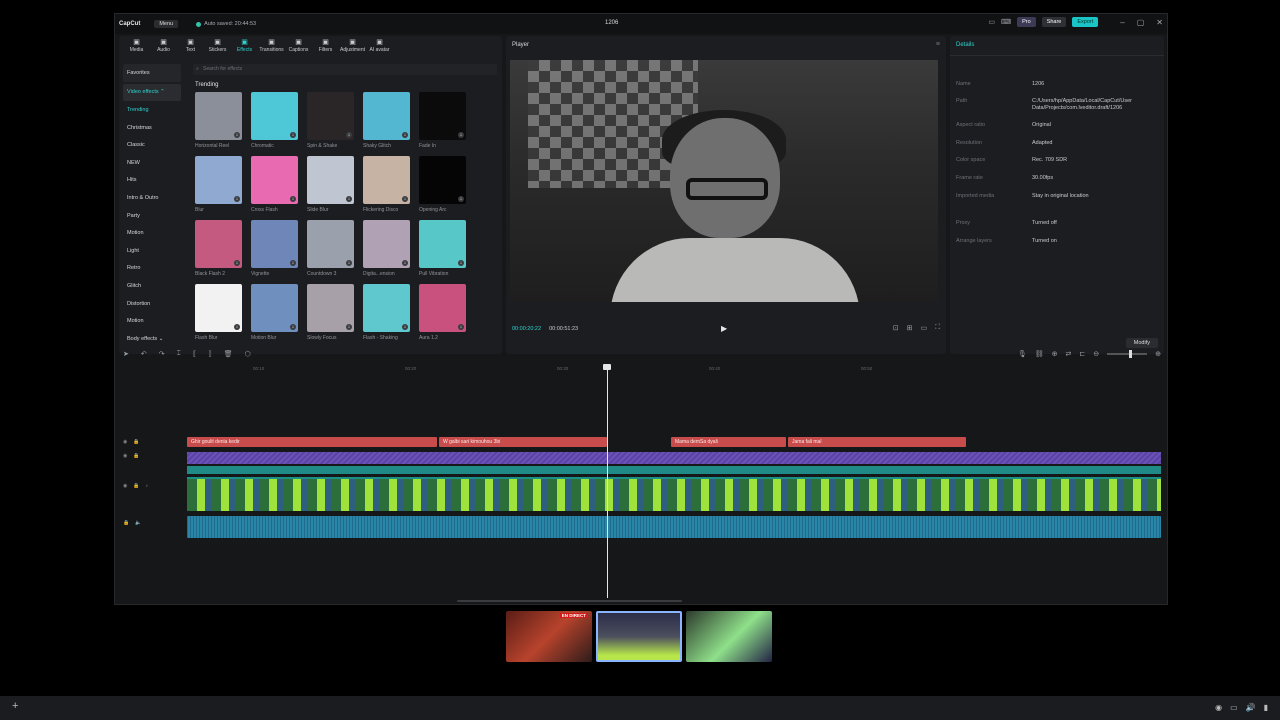 The width and height of the screenshot is (1280, 720). I want to click on crop-icon: ⊡, so click(896, 328).